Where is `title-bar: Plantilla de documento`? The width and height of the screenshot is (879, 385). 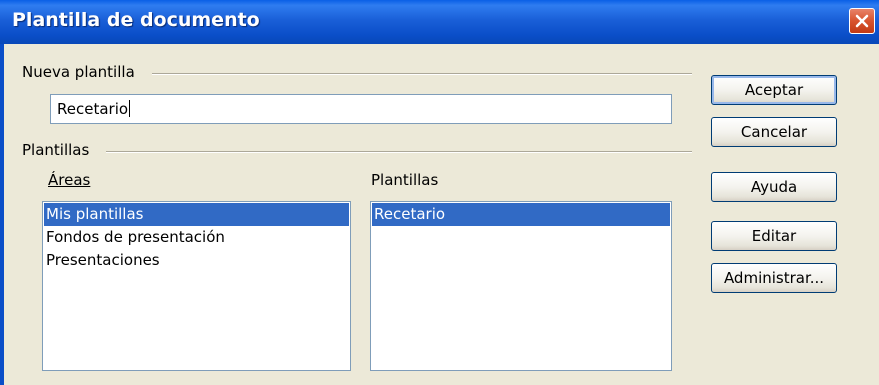 title-bar: Plantilla de documento is located at coordinates (439, 22).